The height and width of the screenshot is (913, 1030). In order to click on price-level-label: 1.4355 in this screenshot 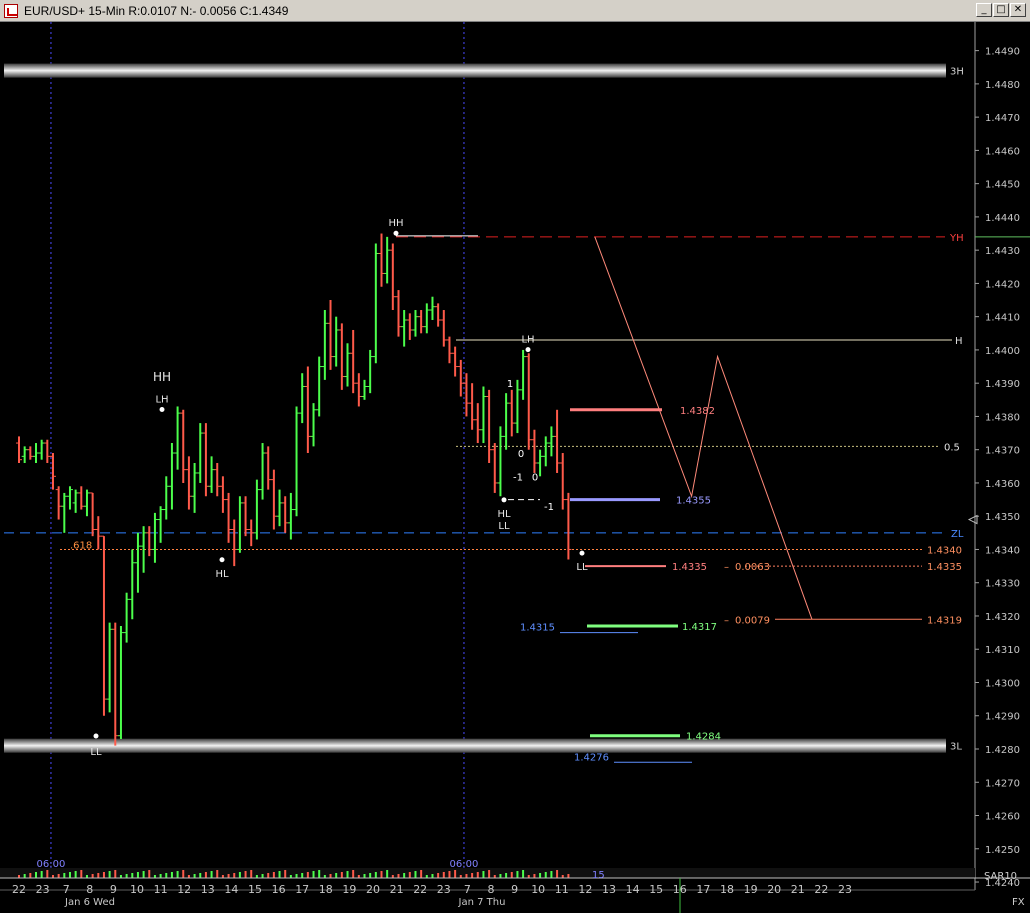, I will do `click(693, 501)`.